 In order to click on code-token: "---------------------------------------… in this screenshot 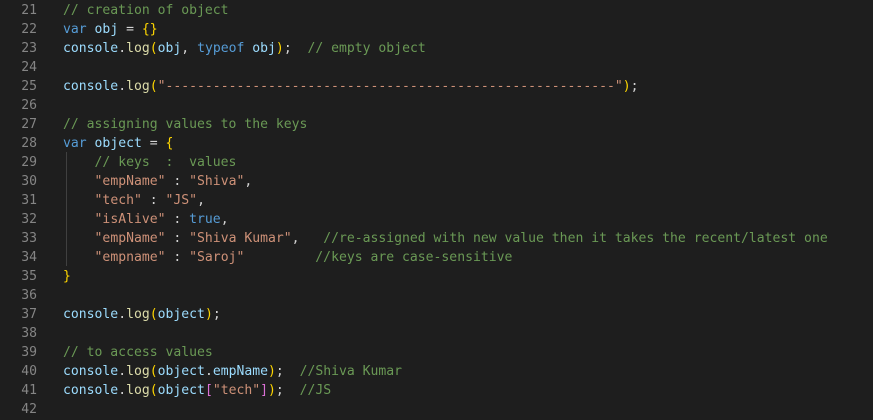, I will do `click(390, 86)`.